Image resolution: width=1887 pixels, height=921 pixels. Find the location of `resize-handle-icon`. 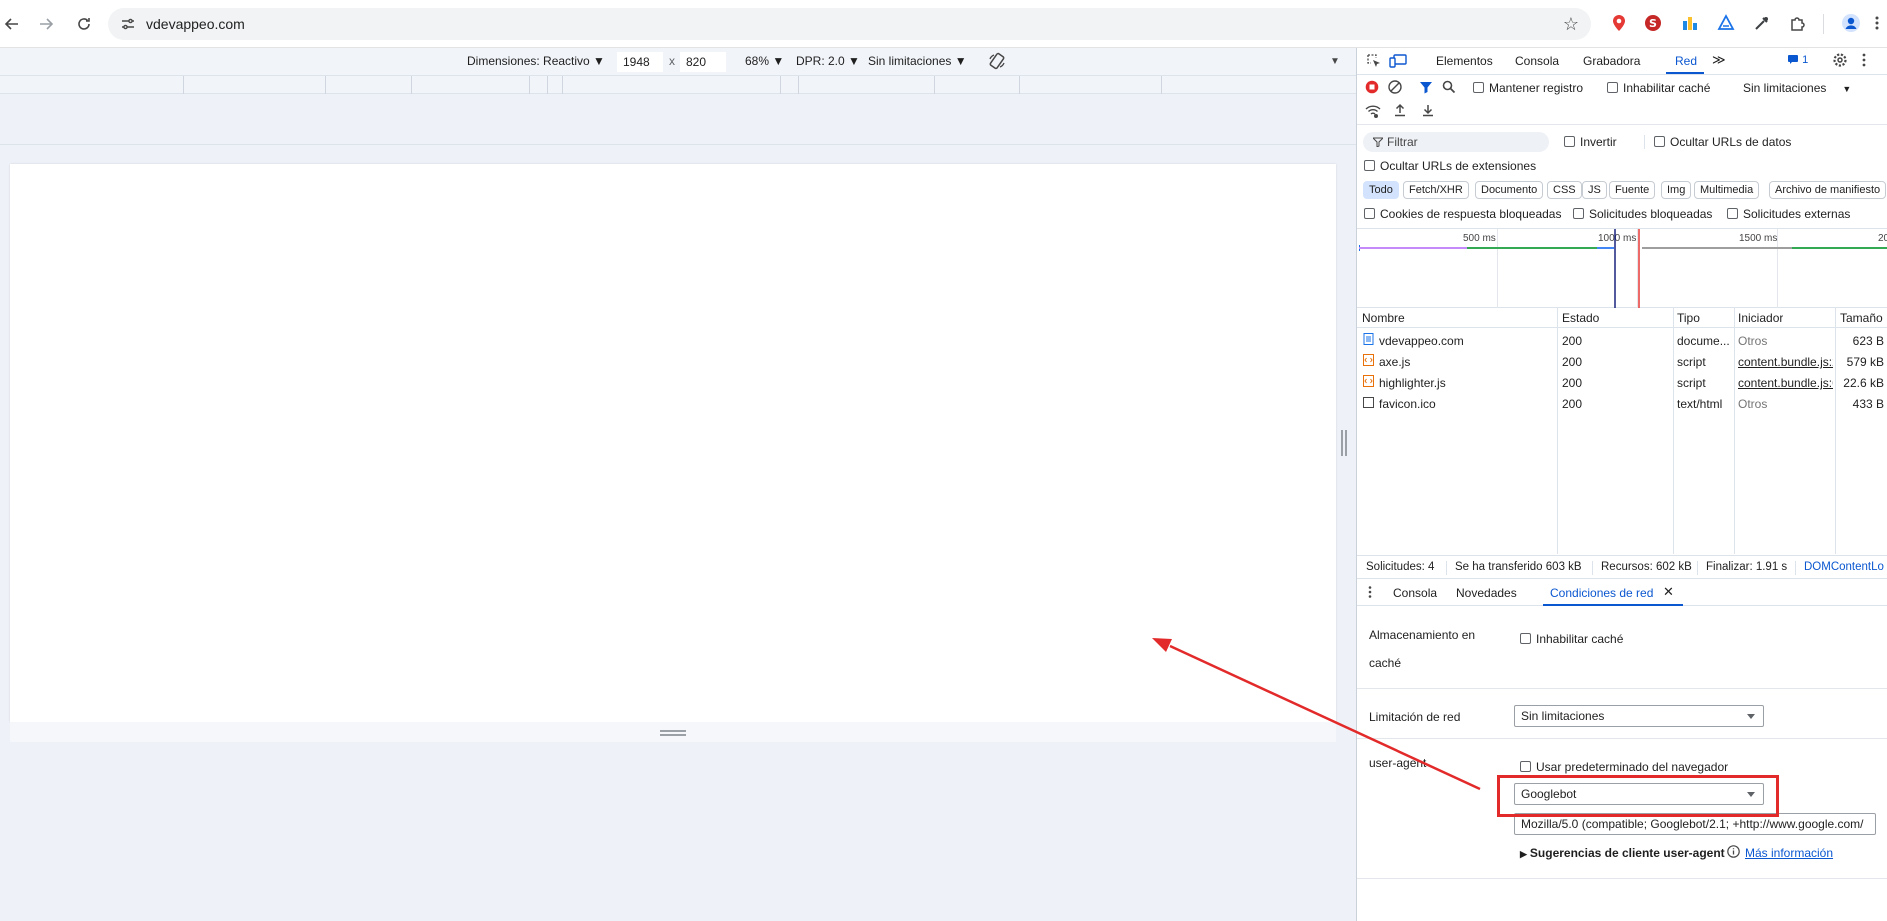

resize-handle-icon is located at coordinates (673, 733).